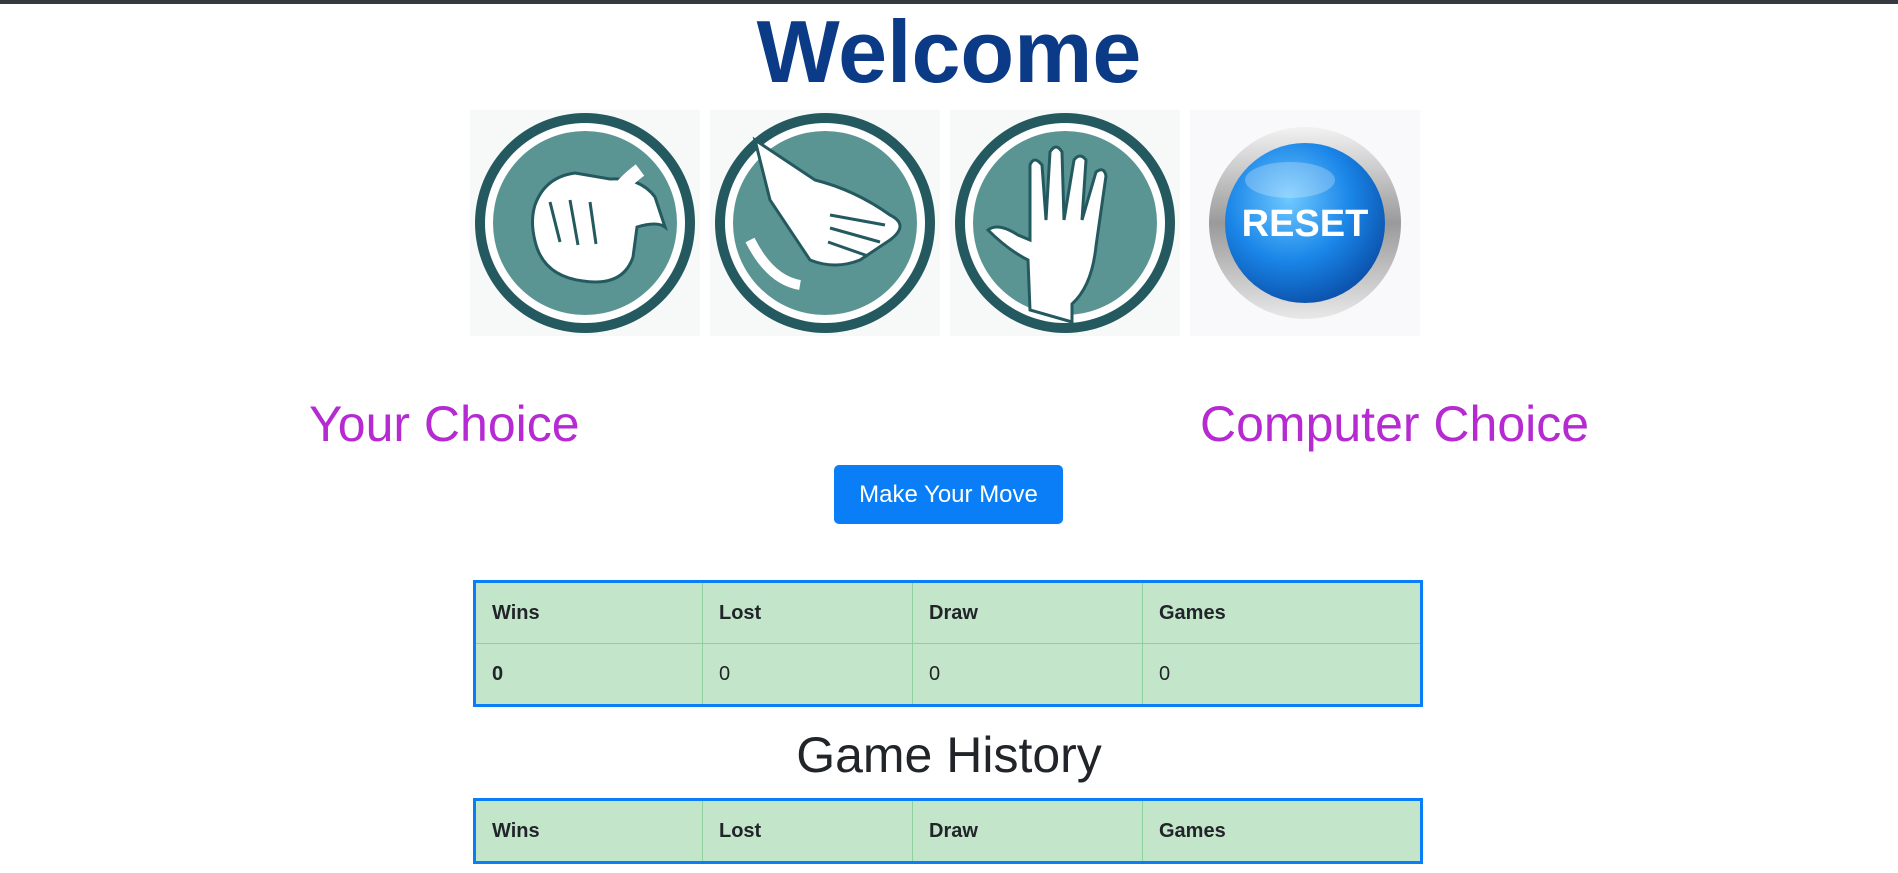 Image resolution: width=1898 pixels, height=873 pixels. I want to click on draw-value: 0, so click(1027, 674).